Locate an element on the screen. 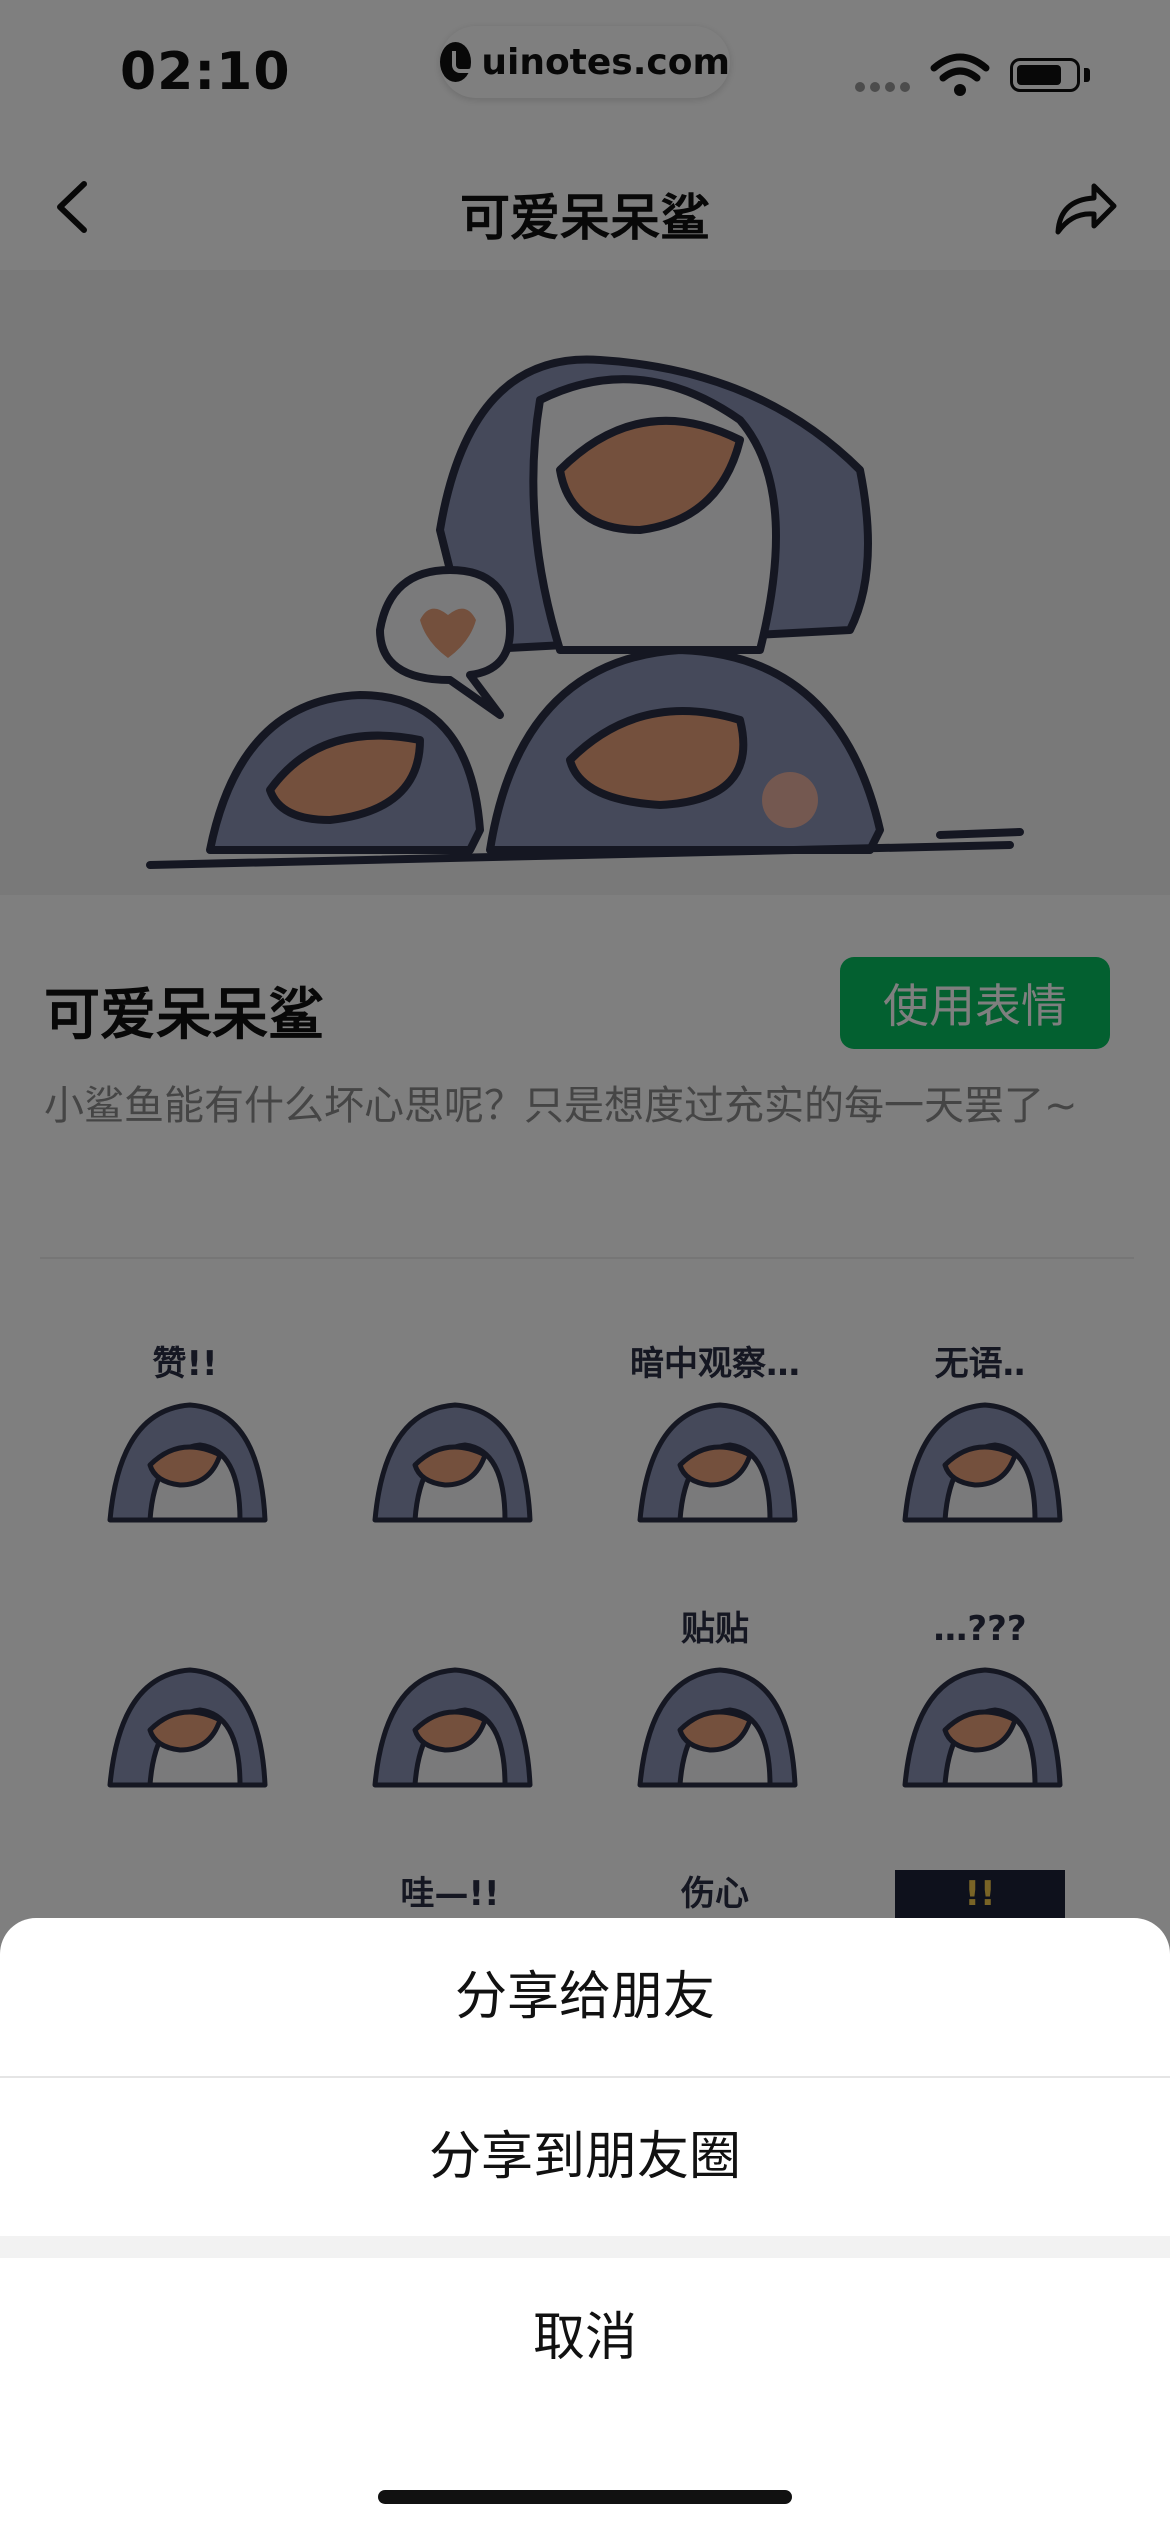 The height and width of the screenshot is (2532, 1170). sheet-gap is located at coordinates (585, 2247).